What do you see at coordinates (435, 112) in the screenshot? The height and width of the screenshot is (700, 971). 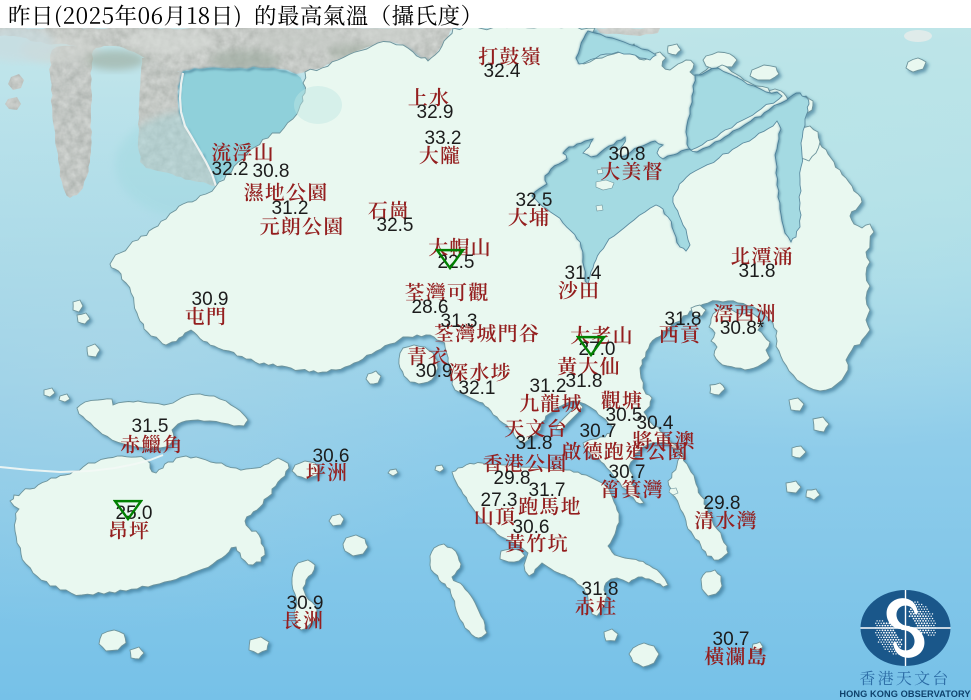 I see `station-max-temperature: 32.9` at bounding box center [435, 112].